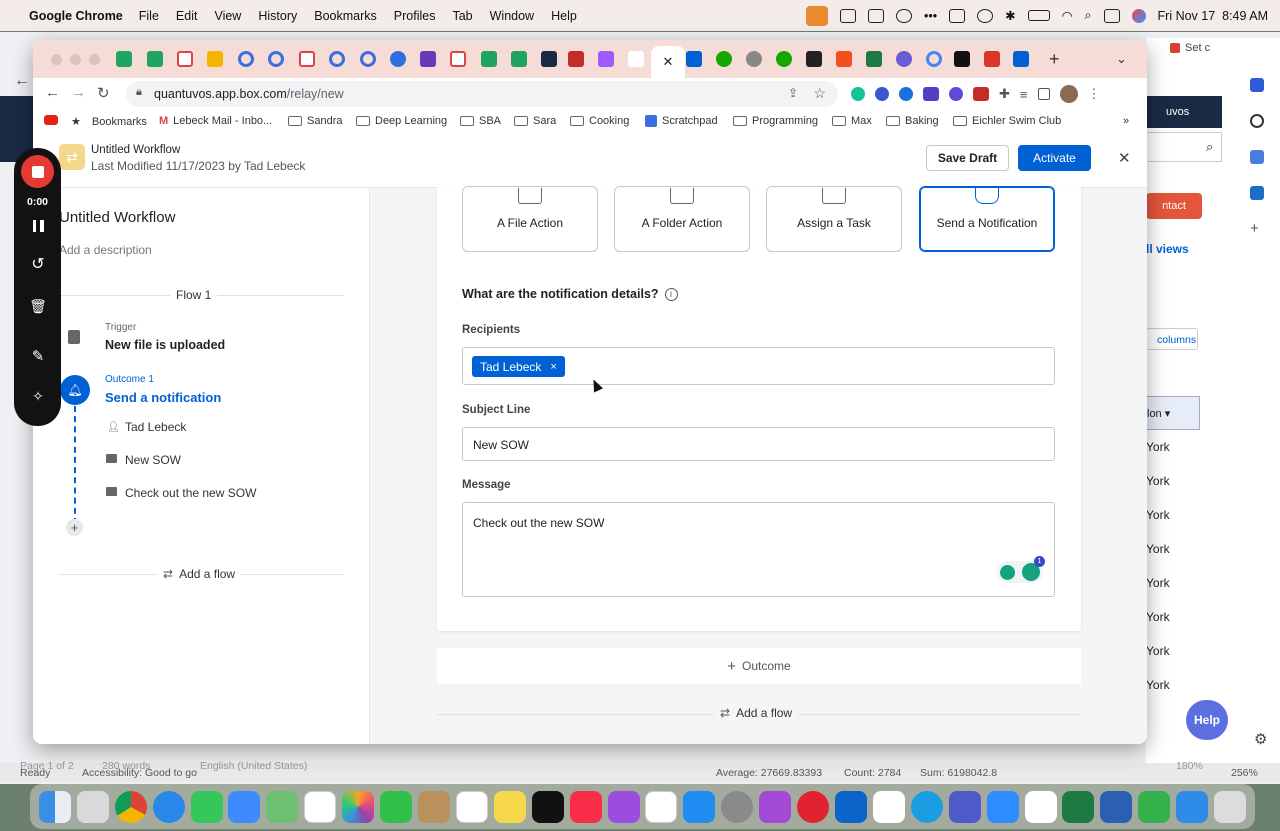  Describe the element at coordinates (1192, 806) in the screenshot. I see `keynote-icon` at that location.